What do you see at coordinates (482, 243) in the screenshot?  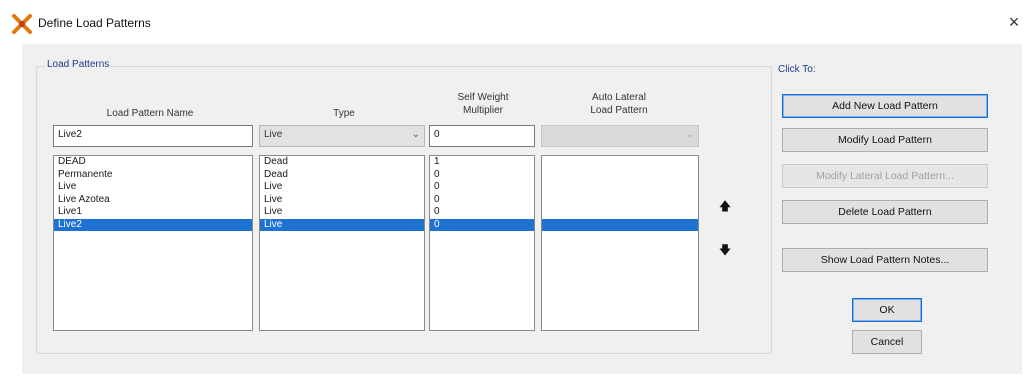 I see `self-weight-list: 100000` at bounding box center [482, 243].